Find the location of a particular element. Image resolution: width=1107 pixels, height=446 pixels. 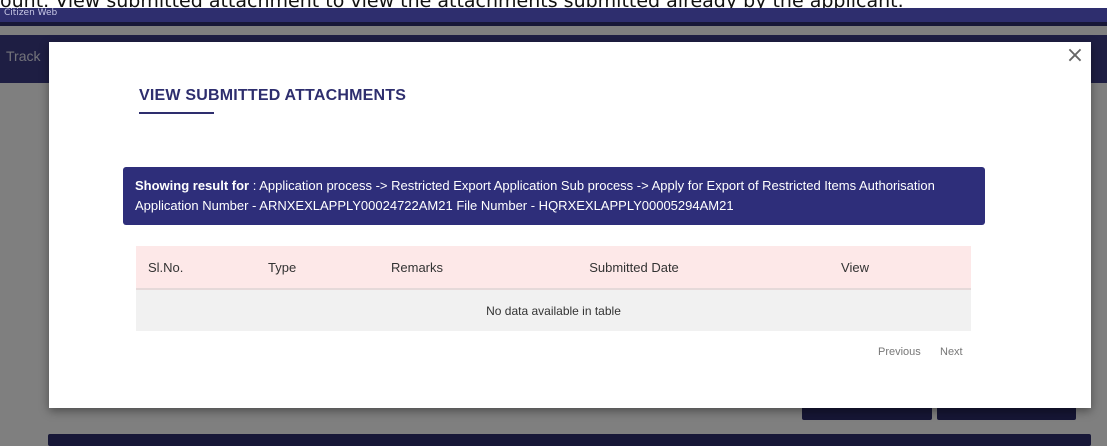

column-header-remarks: Remarks is located at coordinates (454, 268).